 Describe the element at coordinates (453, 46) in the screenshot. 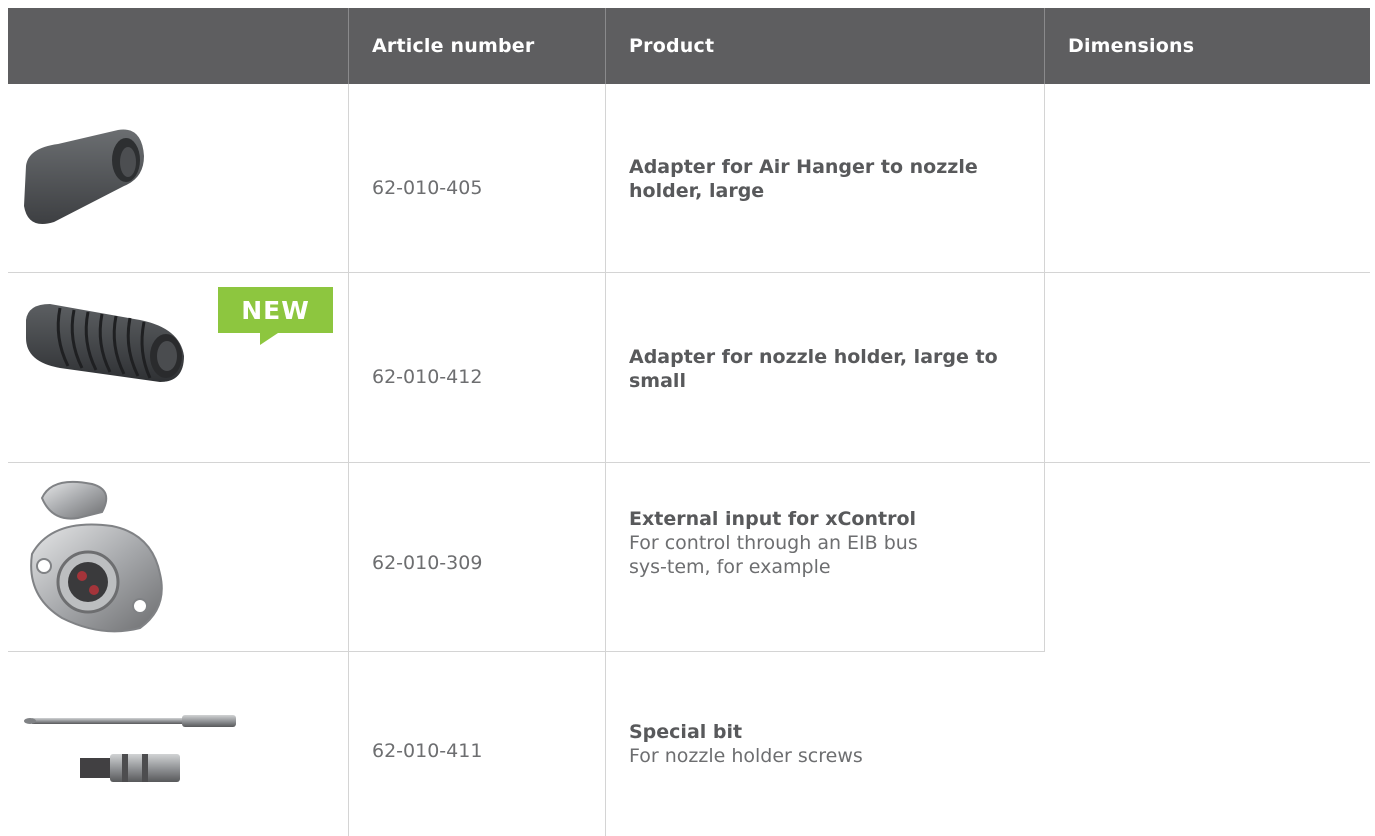

I see `header-article-number: Article number` at that location.